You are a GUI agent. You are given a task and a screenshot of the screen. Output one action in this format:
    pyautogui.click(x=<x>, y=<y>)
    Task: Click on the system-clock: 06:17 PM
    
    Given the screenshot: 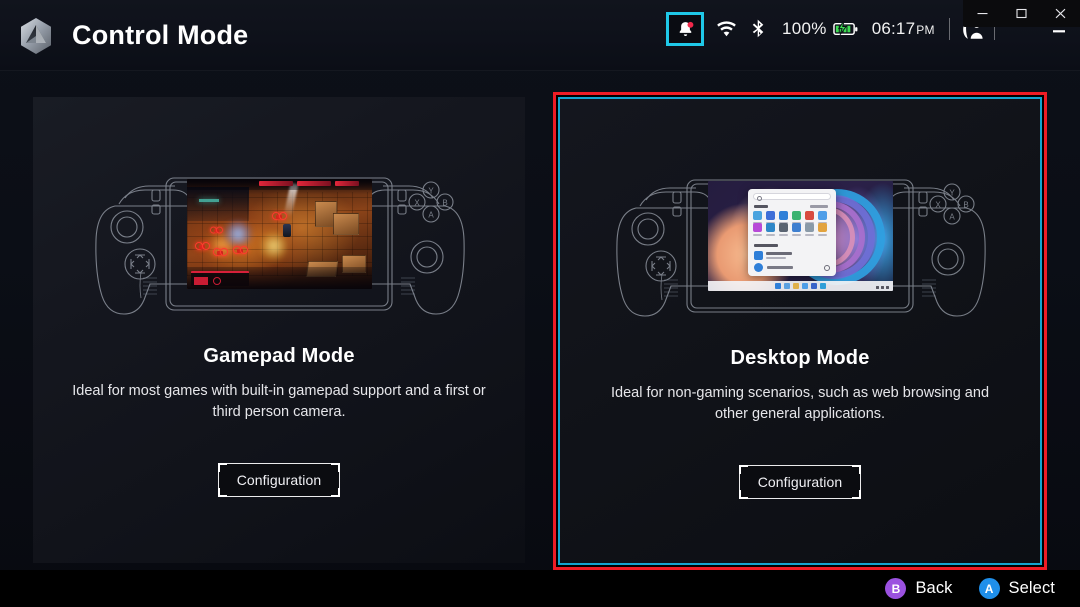 What is the action you would take?
    pyautogui.click(x=903, y=29)
    